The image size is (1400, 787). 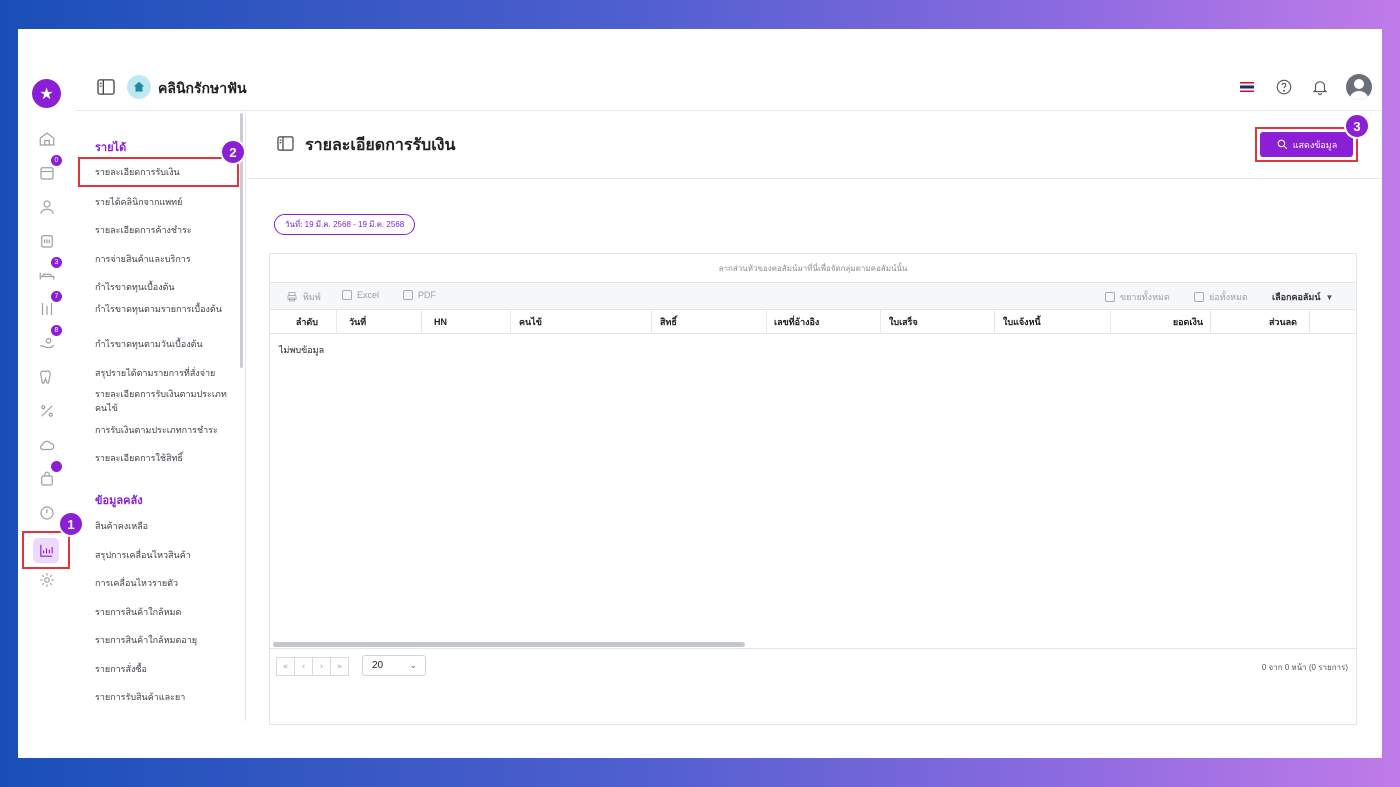 What do you see at coordinates (360, 295) in the screenshot?
I see `excel-button: Excel` at bounding box center [360, 295].